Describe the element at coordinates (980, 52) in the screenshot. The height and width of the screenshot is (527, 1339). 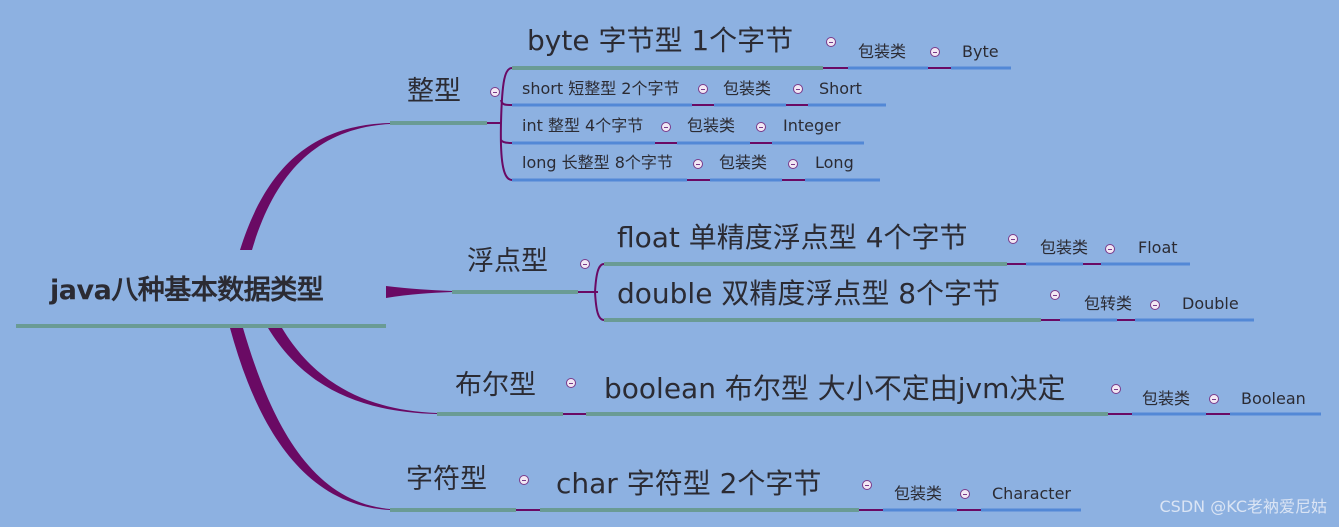
I see `wrapper-class-byte: Byte` at that location.